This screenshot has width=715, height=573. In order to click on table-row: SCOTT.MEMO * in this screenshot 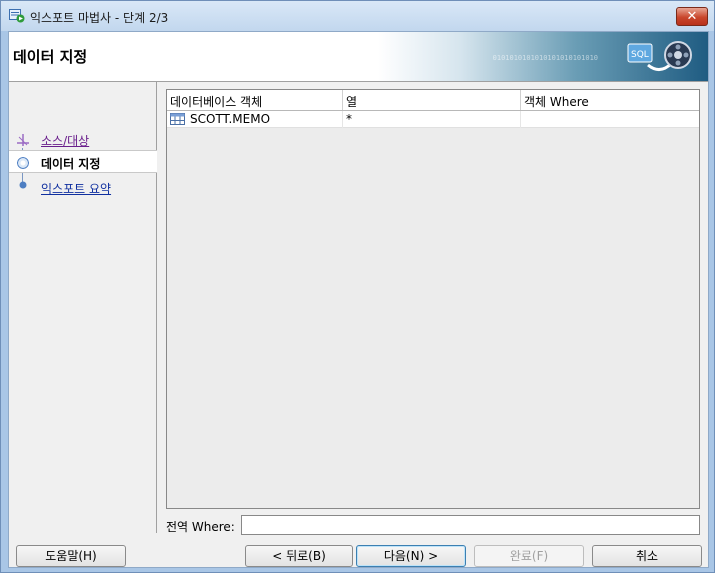, I will do `click(433, 119)`.